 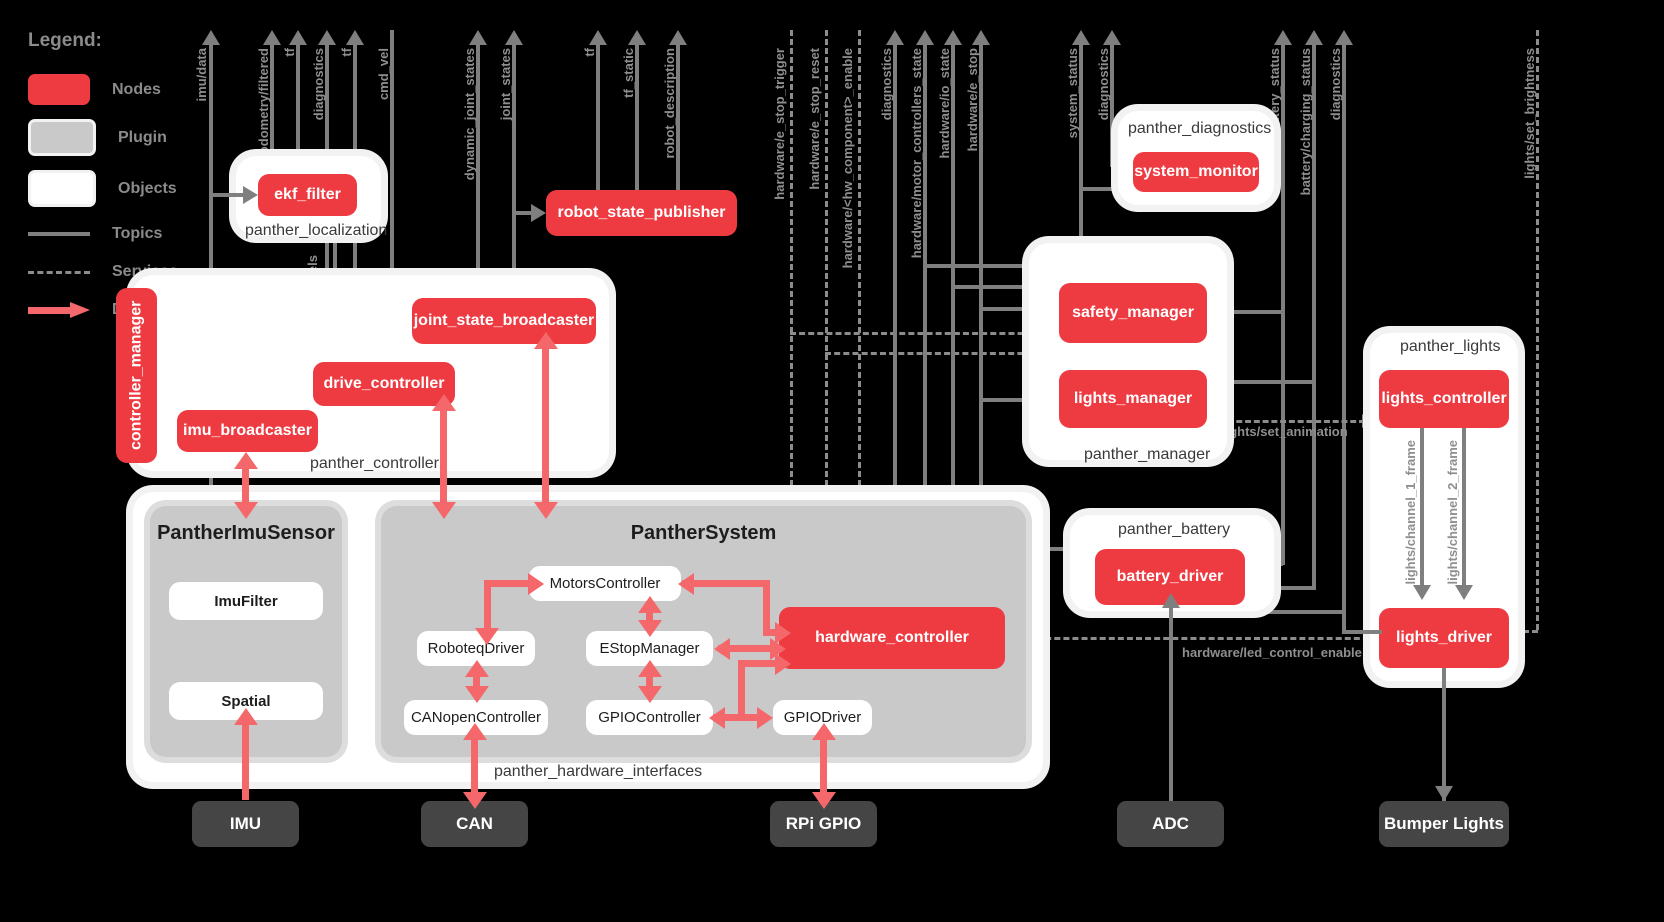 I want to click on node-imu-broadcaster: imu_broadcaster, so click(x=247, y=431).